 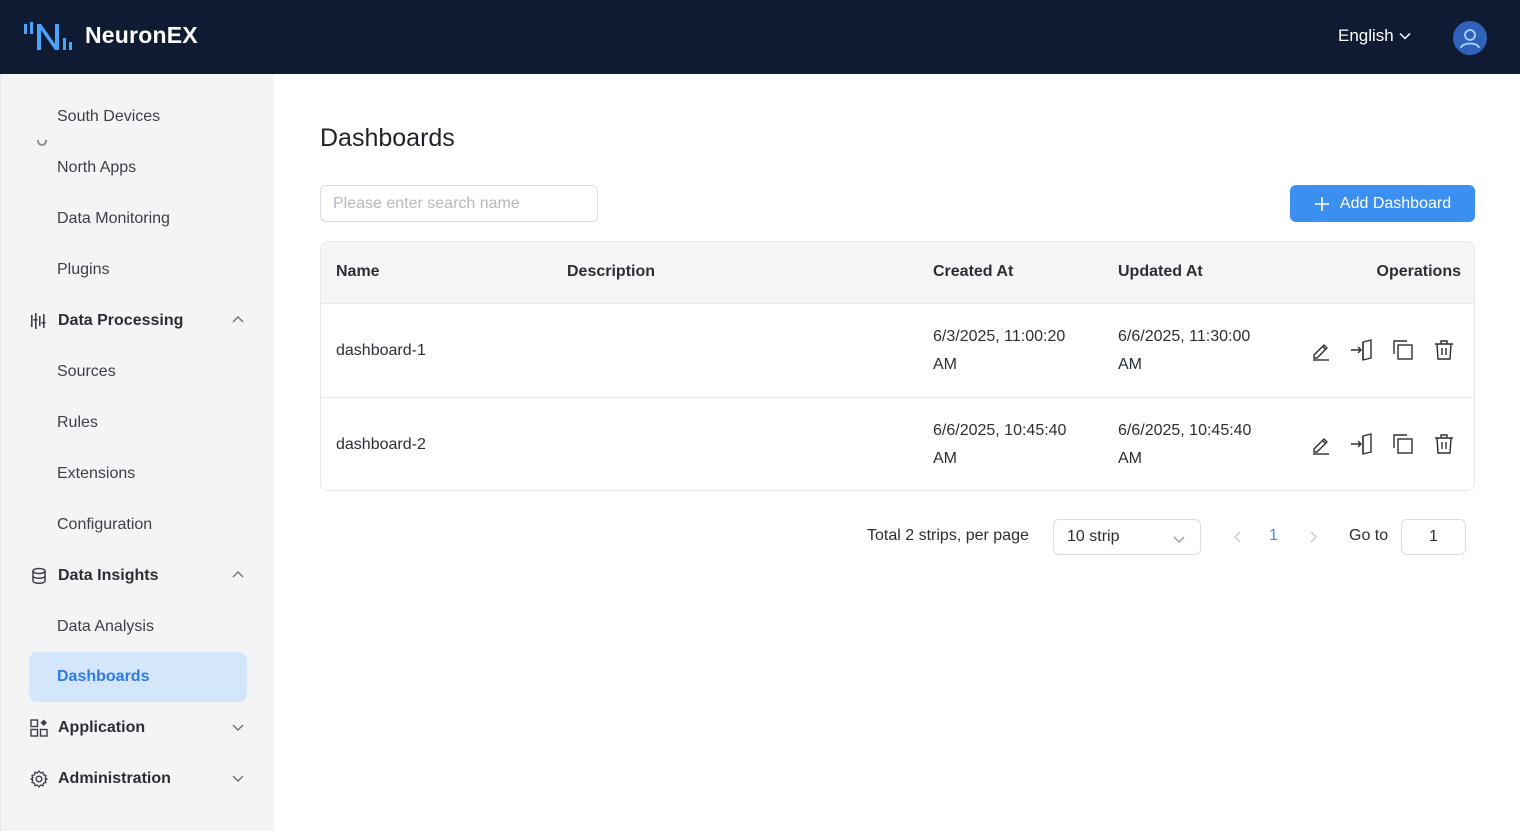 I want to click on sidebar-item-rules: Rules, so click(x=138, y=423).